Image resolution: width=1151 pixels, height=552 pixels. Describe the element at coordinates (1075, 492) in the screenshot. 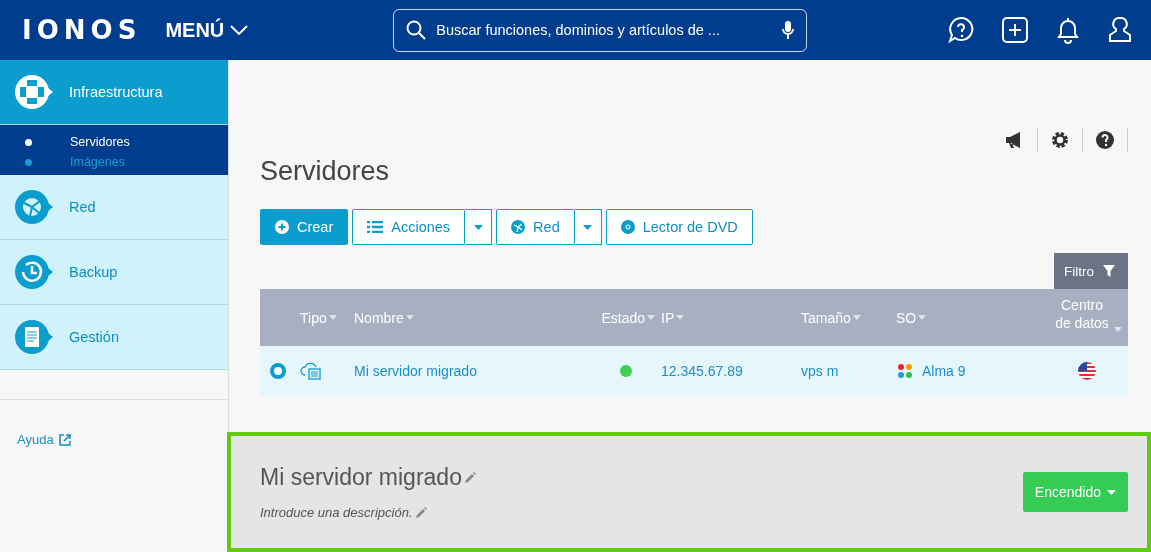

I see `power-status-button: Encendido` at that location.